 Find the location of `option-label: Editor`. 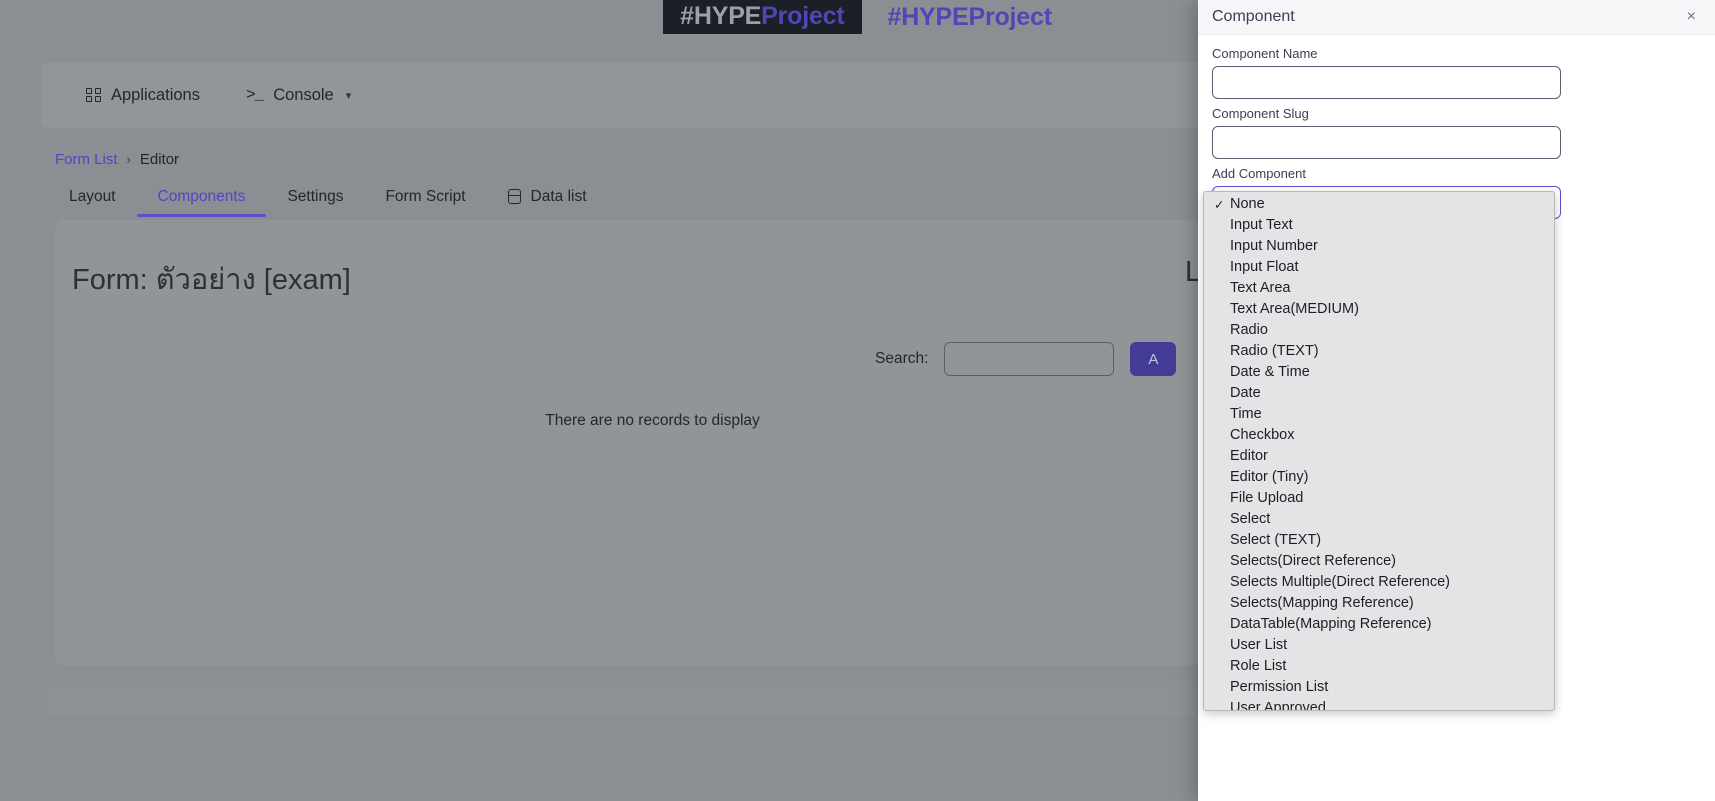

option-label: Editor is located at coordinates (1249, 456).